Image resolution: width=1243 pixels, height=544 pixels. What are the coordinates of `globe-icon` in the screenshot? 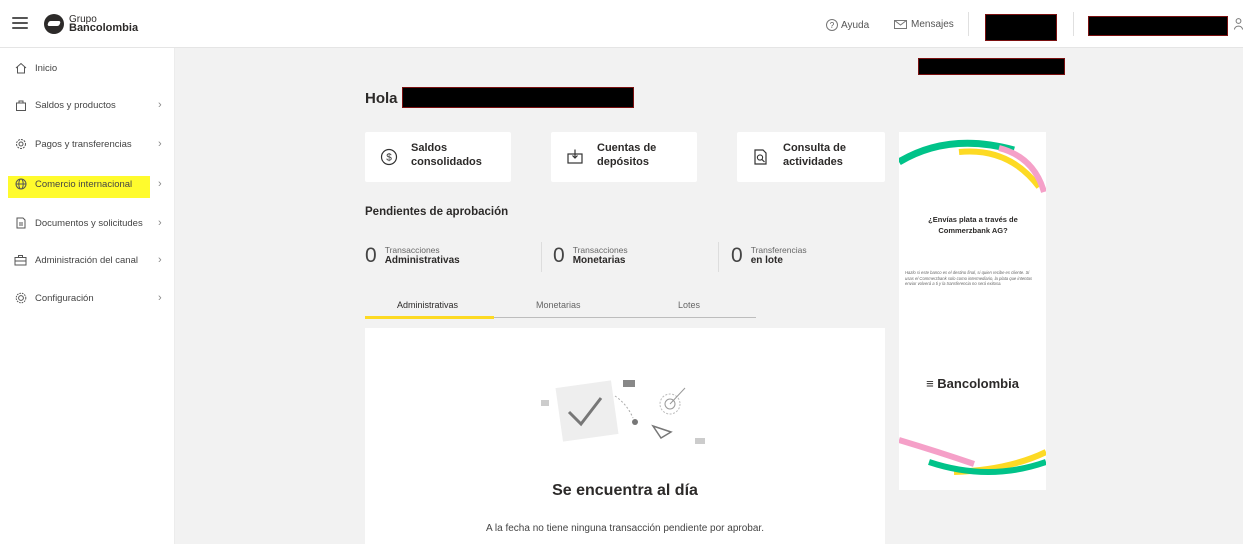 It's located at (20, 184).